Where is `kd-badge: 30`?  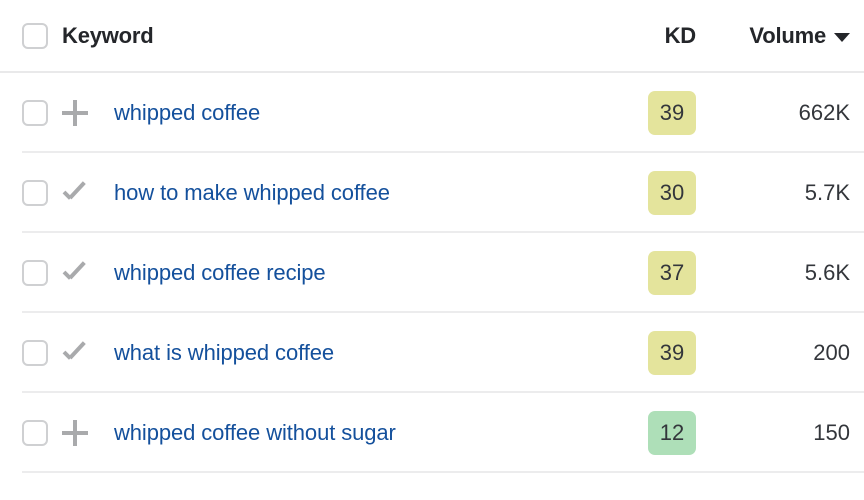 kd-badge: 30 is located at coordinates (672, 193).